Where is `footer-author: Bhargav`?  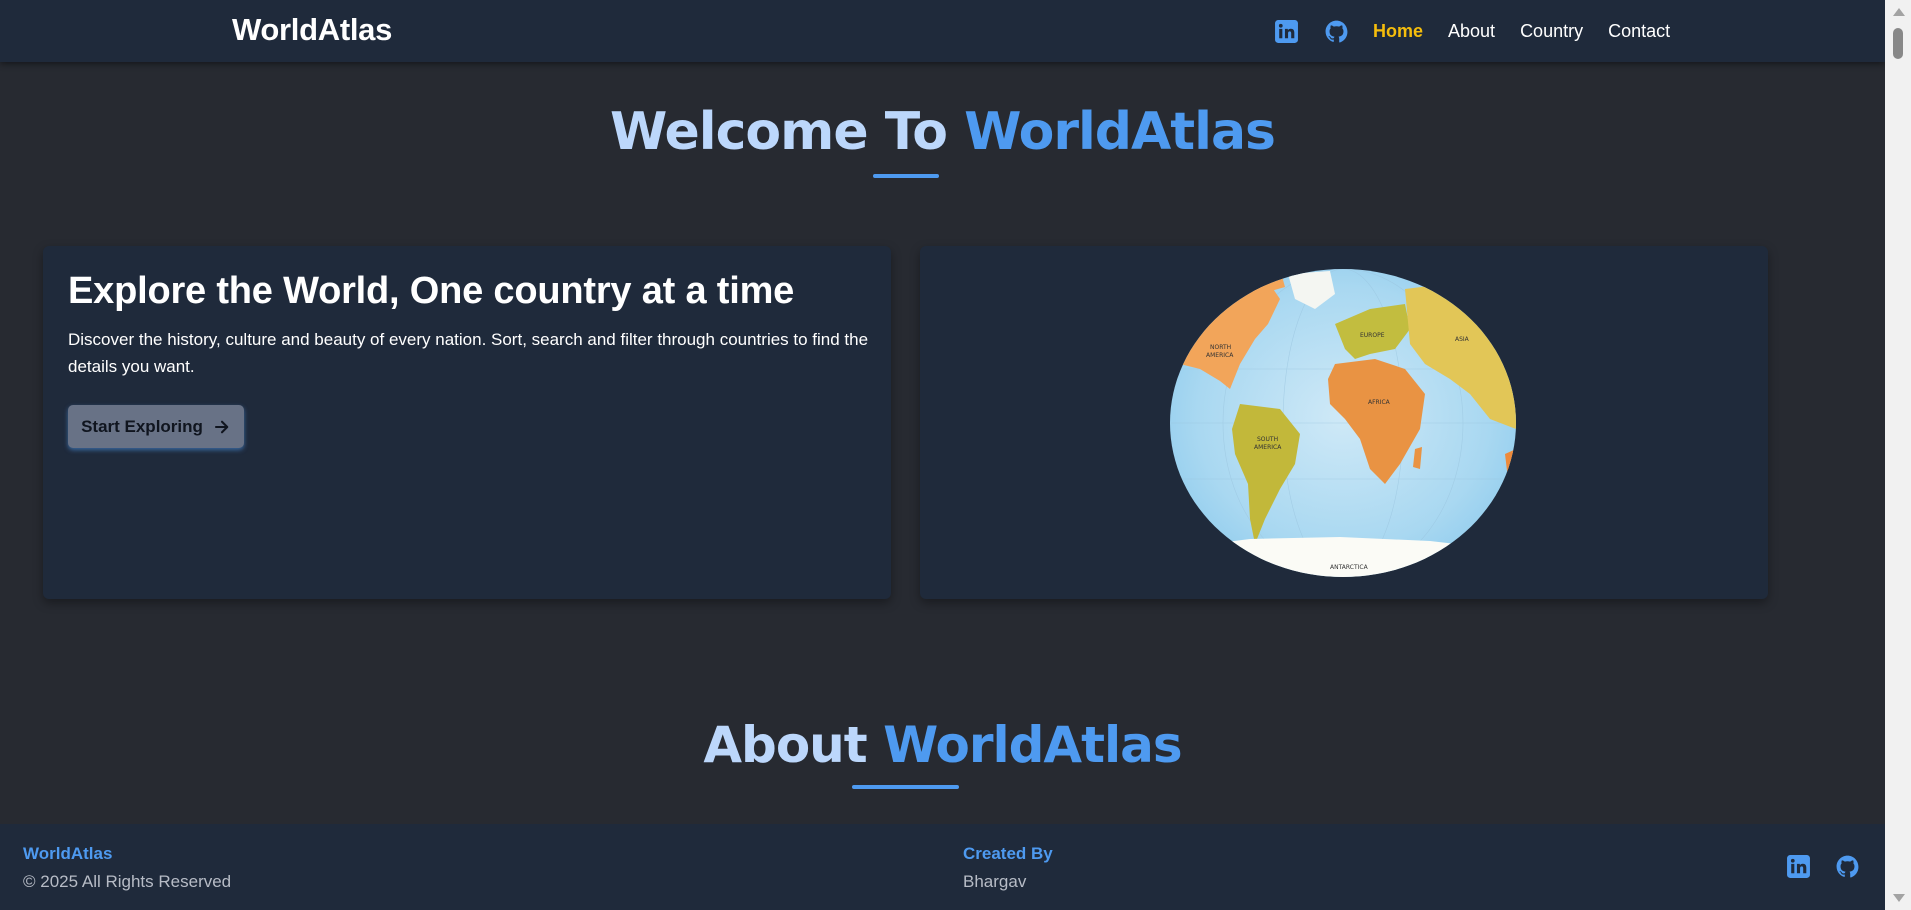
footer-author: Bhargav is located at coordinates (995, 881).